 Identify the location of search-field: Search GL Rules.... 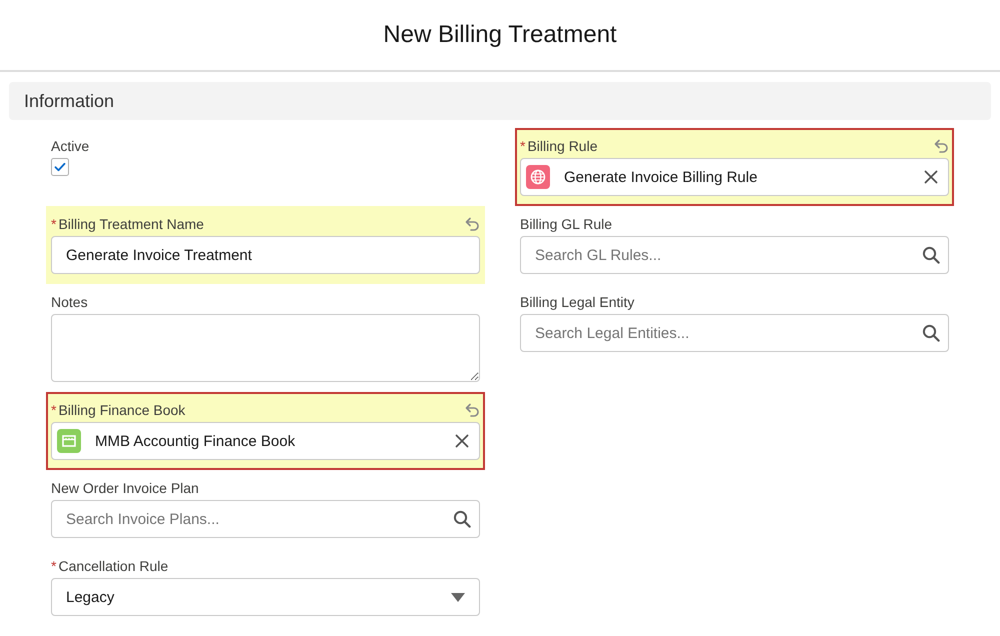
(734, 255).